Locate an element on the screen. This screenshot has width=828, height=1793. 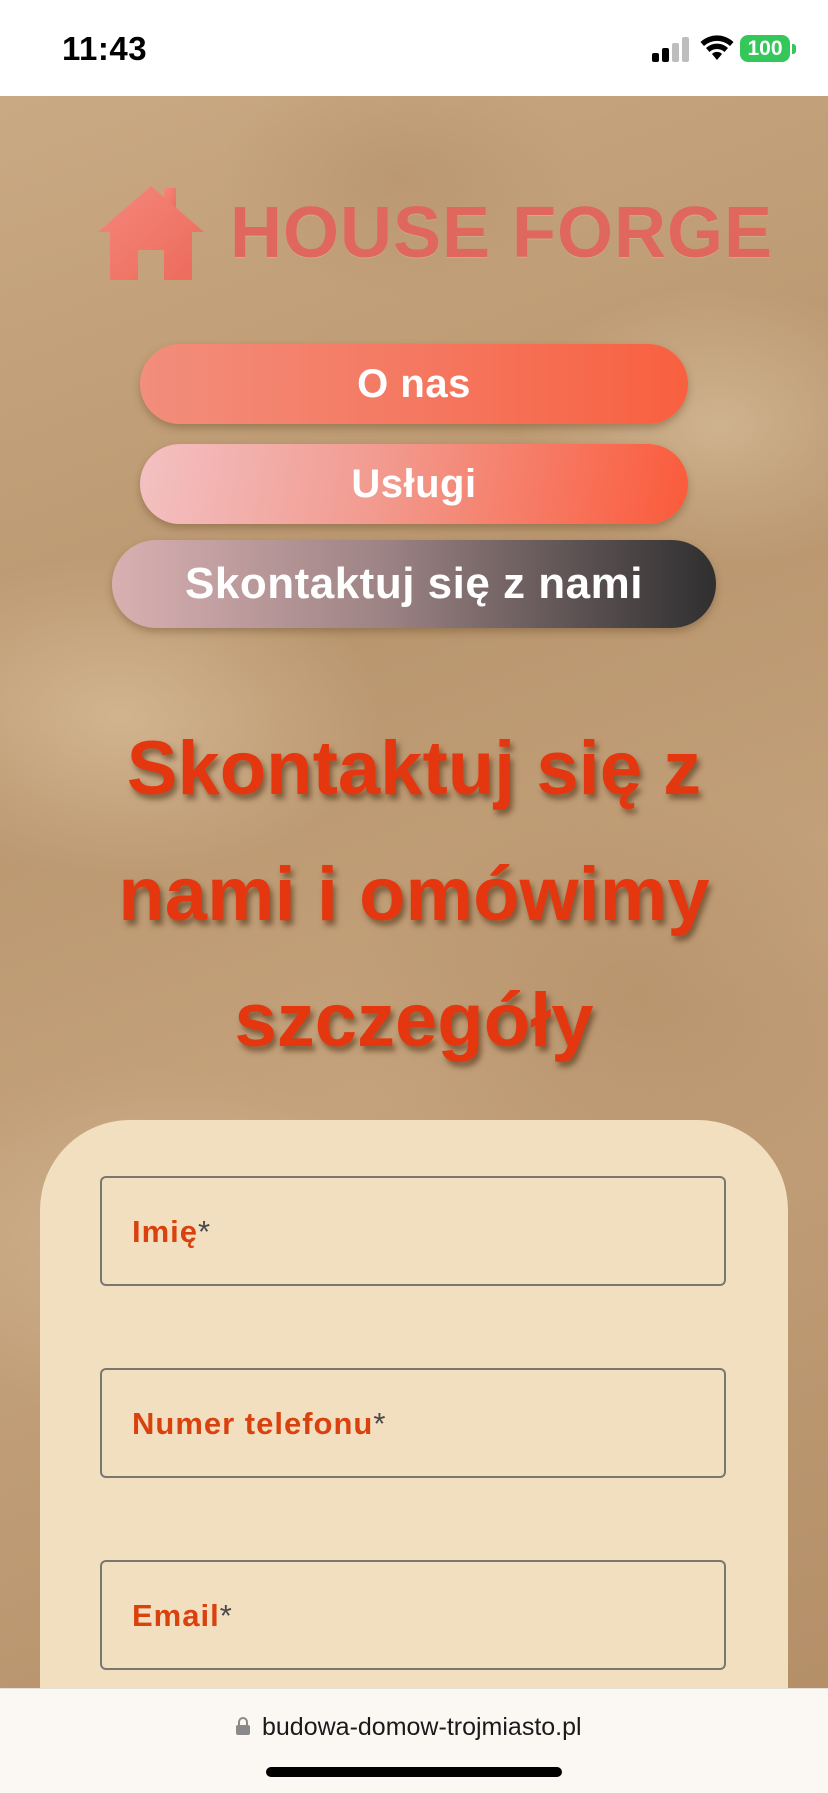
nav-about-button: O nas is located at coordinates (414, 384).